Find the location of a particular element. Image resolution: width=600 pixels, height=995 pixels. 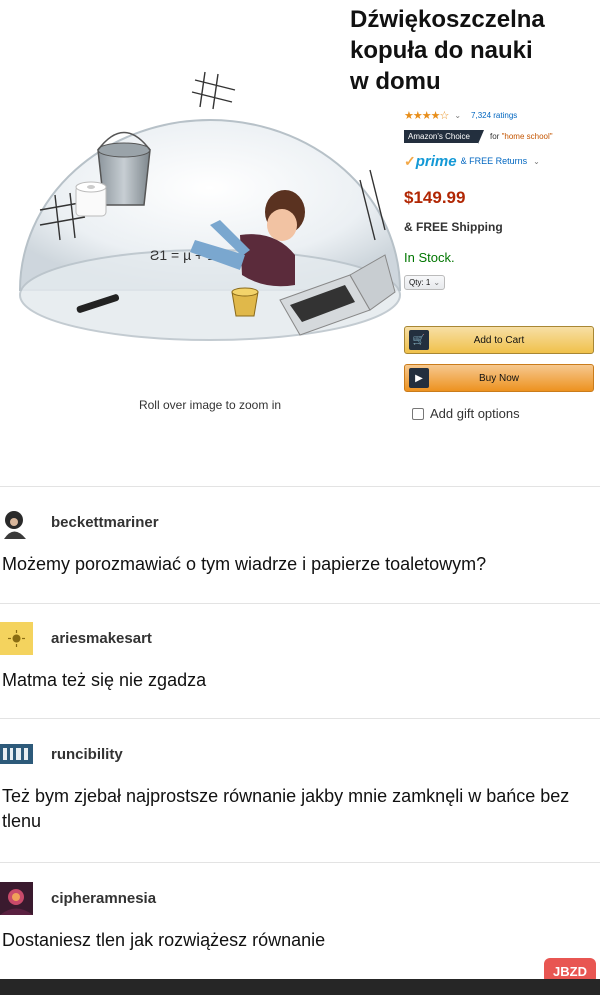

comment-text: Matma też się nie zgadza is located at coordinates (104, 680).